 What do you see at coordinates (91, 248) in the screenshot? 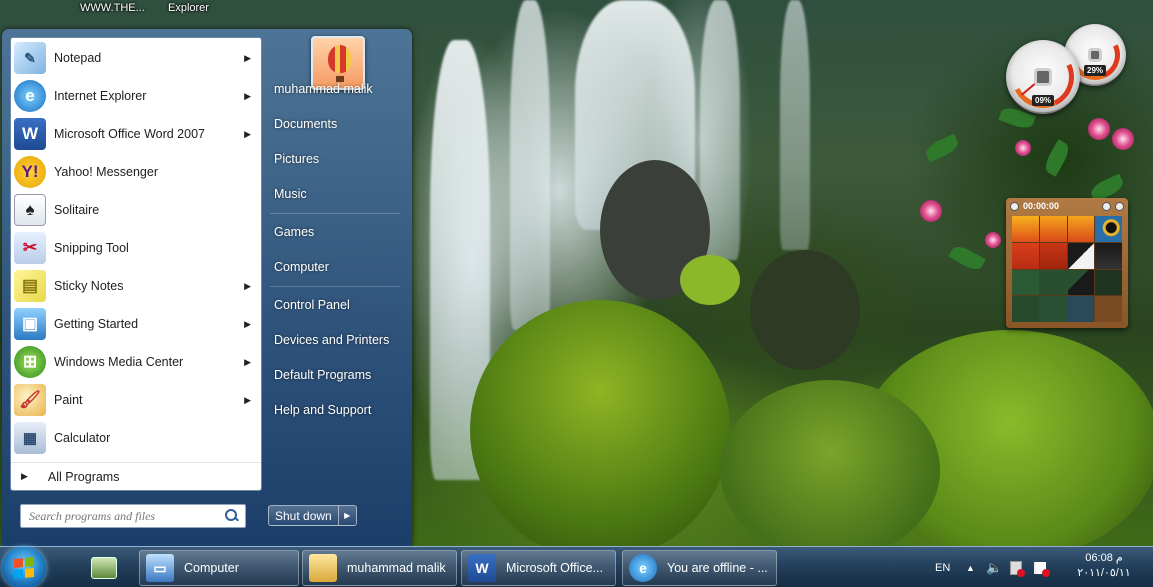
I see `program-label: Snipping Tool` at bounding box center [91, 248].